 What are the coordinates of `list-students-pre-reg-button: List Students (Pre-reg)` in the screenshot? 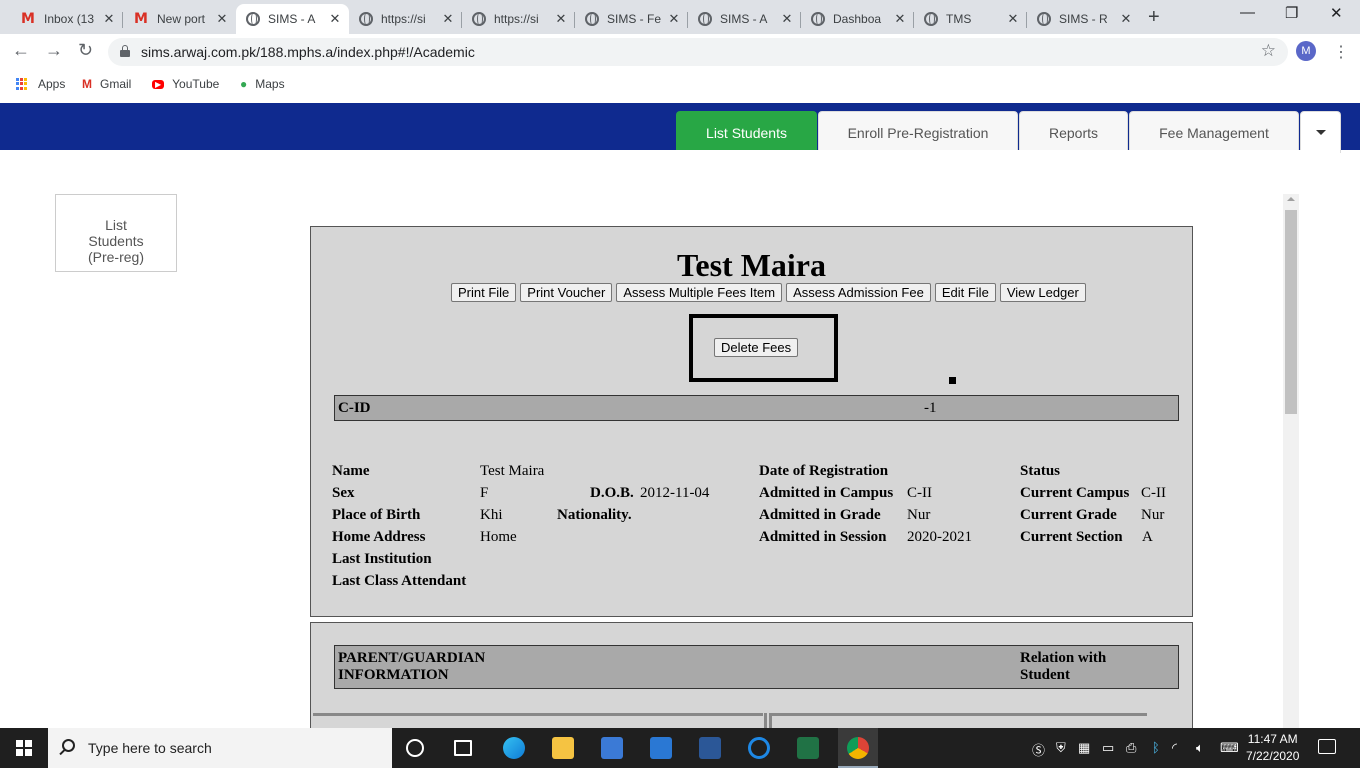 It's located at (116, 233).